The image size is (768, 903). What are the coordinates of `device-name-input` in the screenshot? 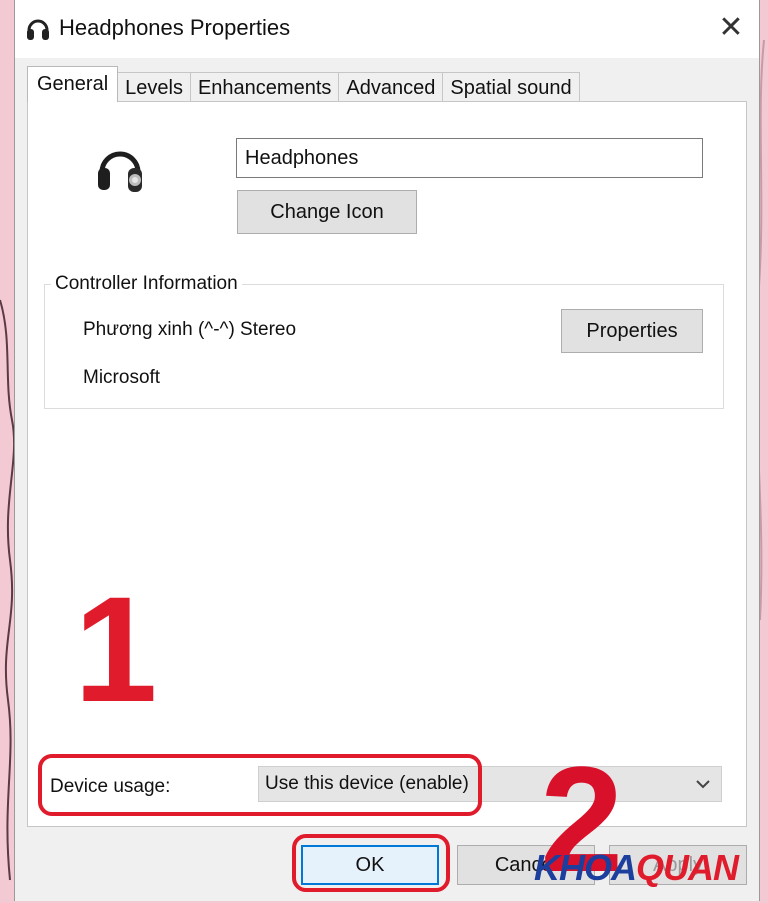 It's located at (469, 158).